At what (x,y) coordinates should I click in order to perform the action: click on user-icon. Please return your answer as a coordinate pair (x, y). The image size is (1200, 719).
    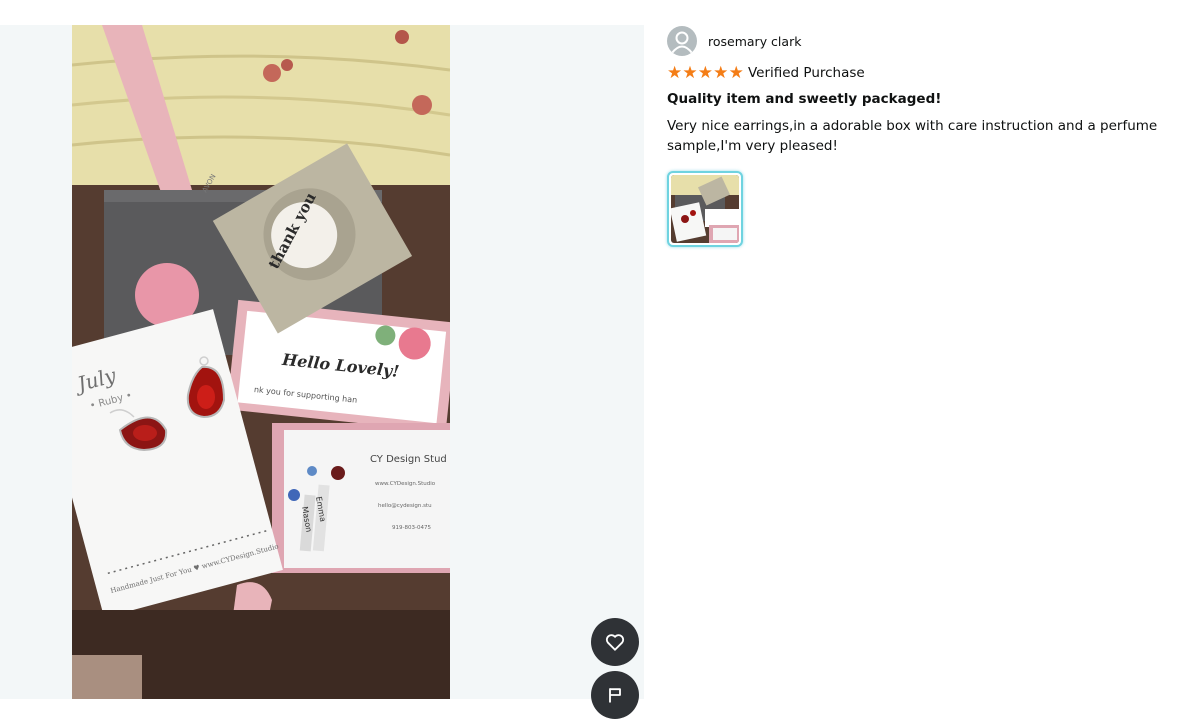
    Looking at the image, I should click on (682, 42).